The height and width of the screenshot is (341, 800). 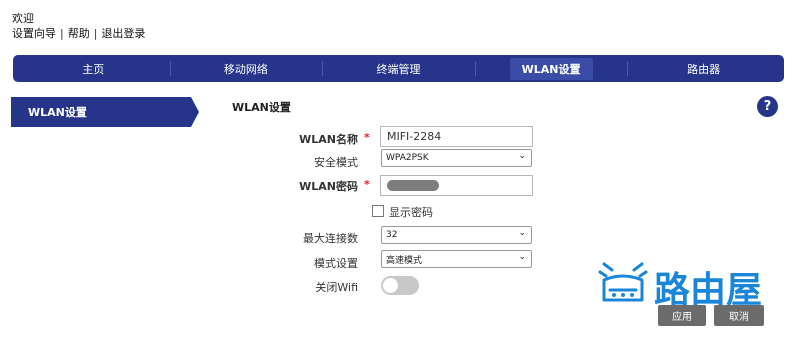 I want to click on password-label: WLAN密码, so click(x=328, y=186).